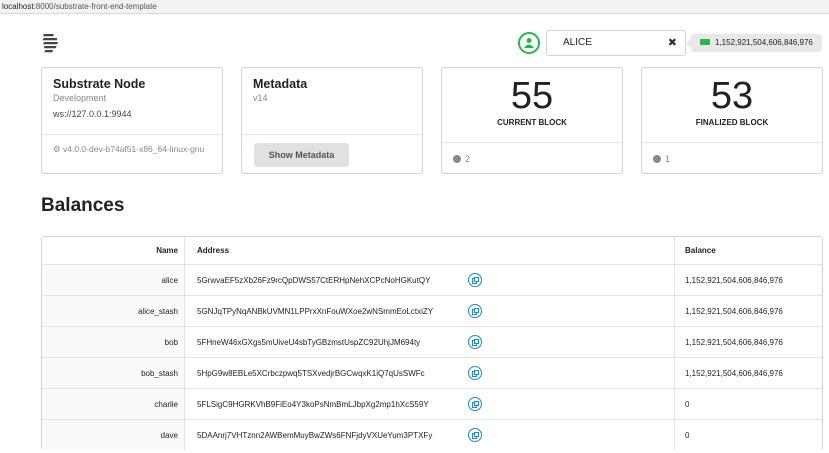 This screenshot has width=829, height=453. What do you see at coordinates (532, 96) in the screenshot?
I see `current-block-number: 55` at bounding box center [532, 96].